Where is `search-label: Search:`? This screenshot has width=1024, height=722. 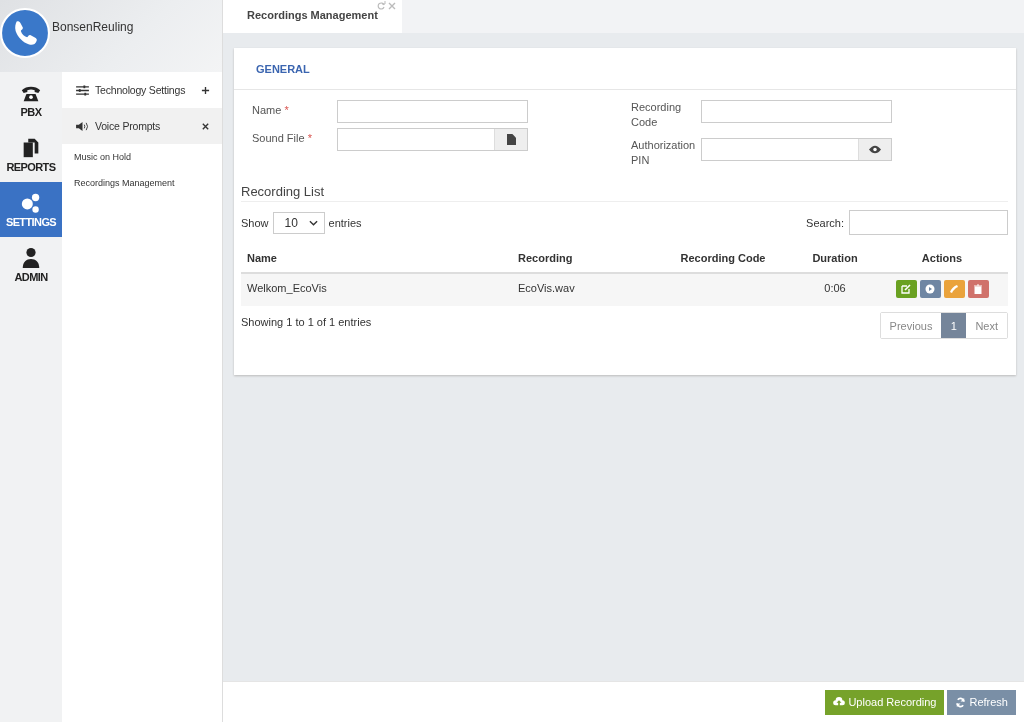 search-label: Search: is located at coordinates (825, 222).